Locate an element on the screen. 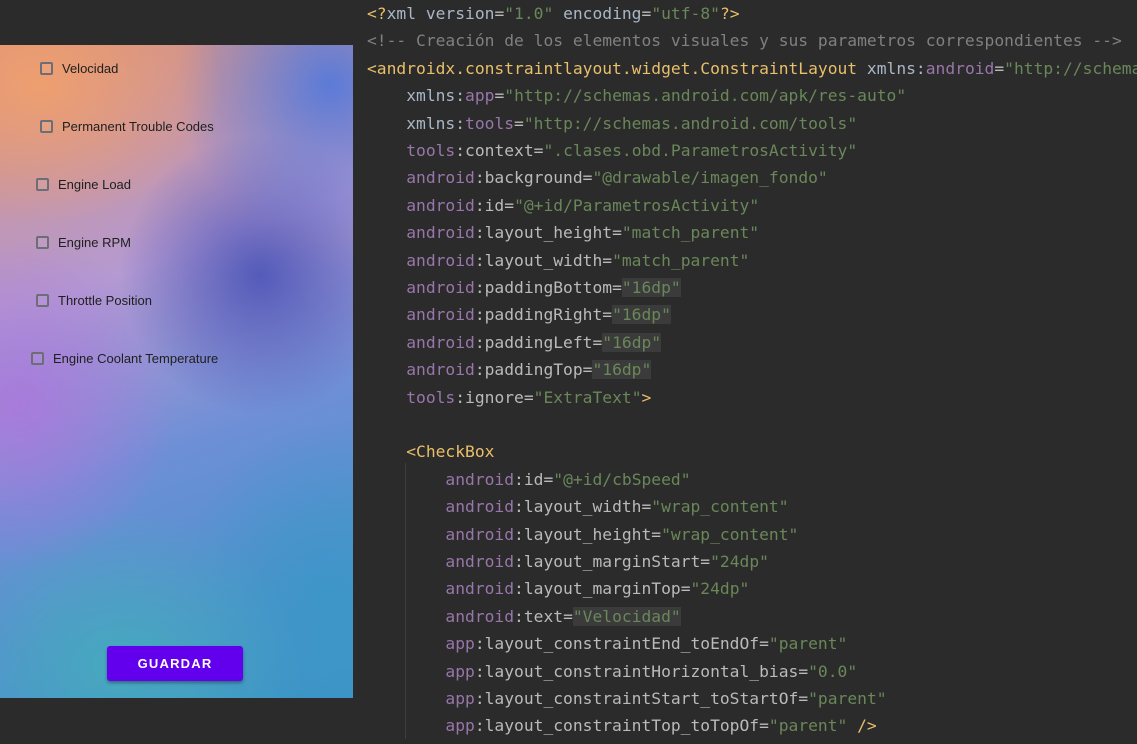  code-token: "ExtraText" is located at coordinates (587, 397).